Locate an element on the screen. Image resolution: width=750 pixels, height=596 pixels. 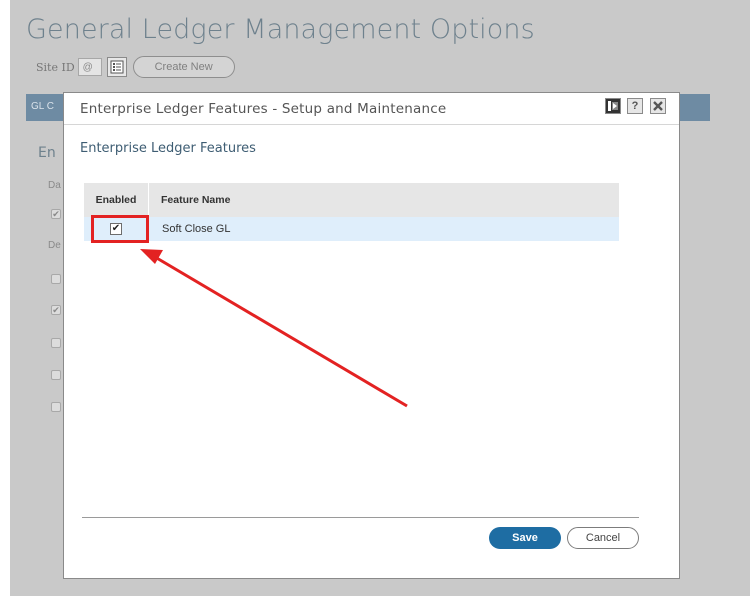
arrow-shaft is located at coordinates (281, 331).